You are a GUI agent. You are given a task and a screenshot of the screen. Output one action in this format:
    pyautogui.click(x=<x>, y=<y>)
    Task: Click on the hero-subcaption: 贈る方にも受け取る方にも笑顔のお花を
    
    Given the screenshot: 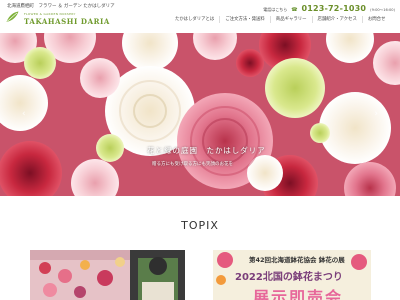 What is the action you would take?
    pyautogui.click(x=192, y=164)
    